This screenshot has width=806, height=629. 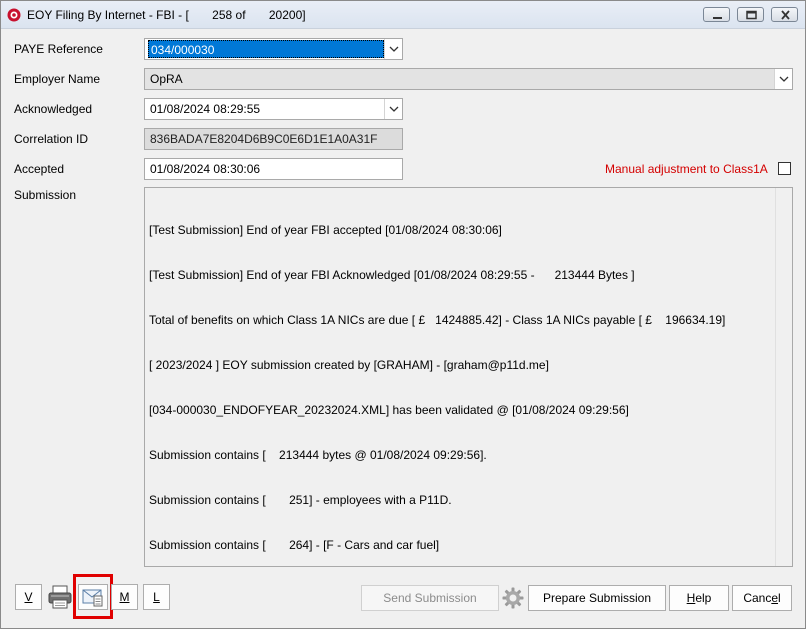 What do you see at coordinates (53, 109) in the screenshot?
I see `acknowledged-label: Acknowledged` at bounding box center [53, 109].